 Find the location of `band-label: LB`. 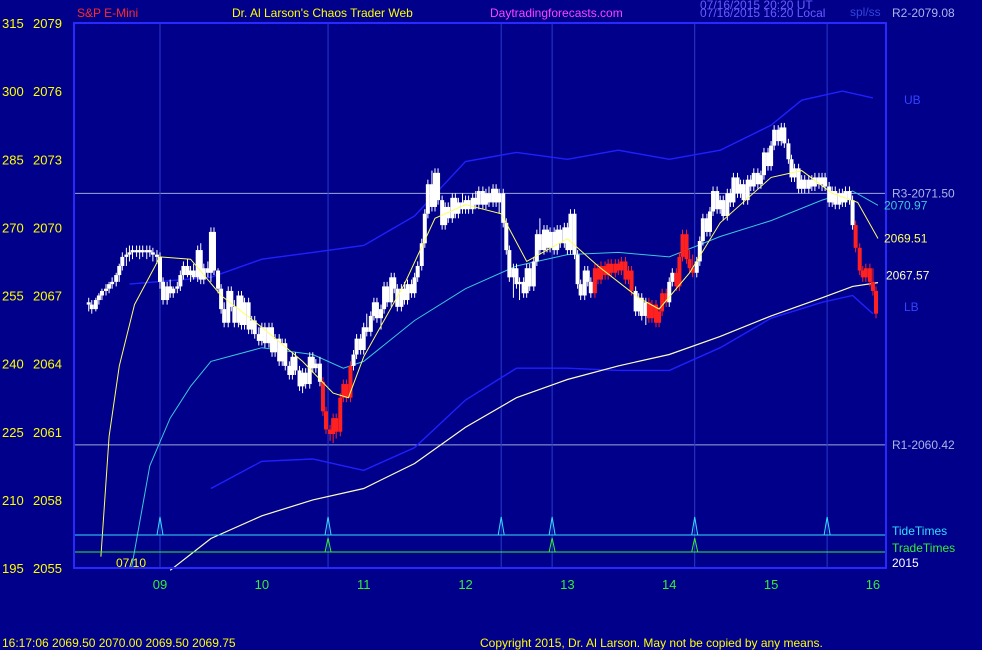

band-label: LB is located at coordinates (911, 307).